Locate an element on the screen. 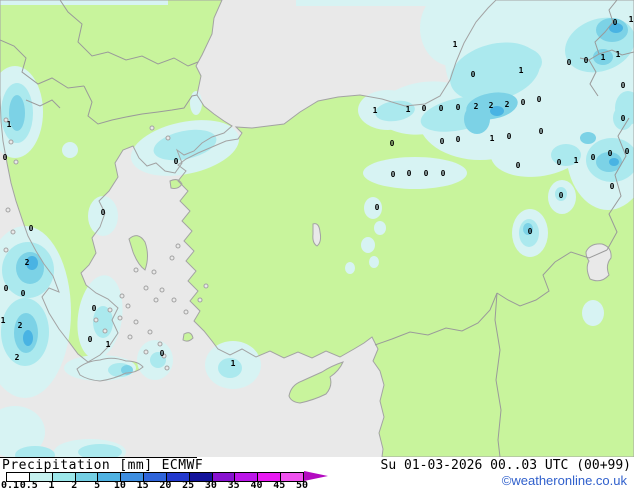 The width and height of the screenshot is (634, 490). colorbar-tick: 20 is located at coordinates (165, 485).